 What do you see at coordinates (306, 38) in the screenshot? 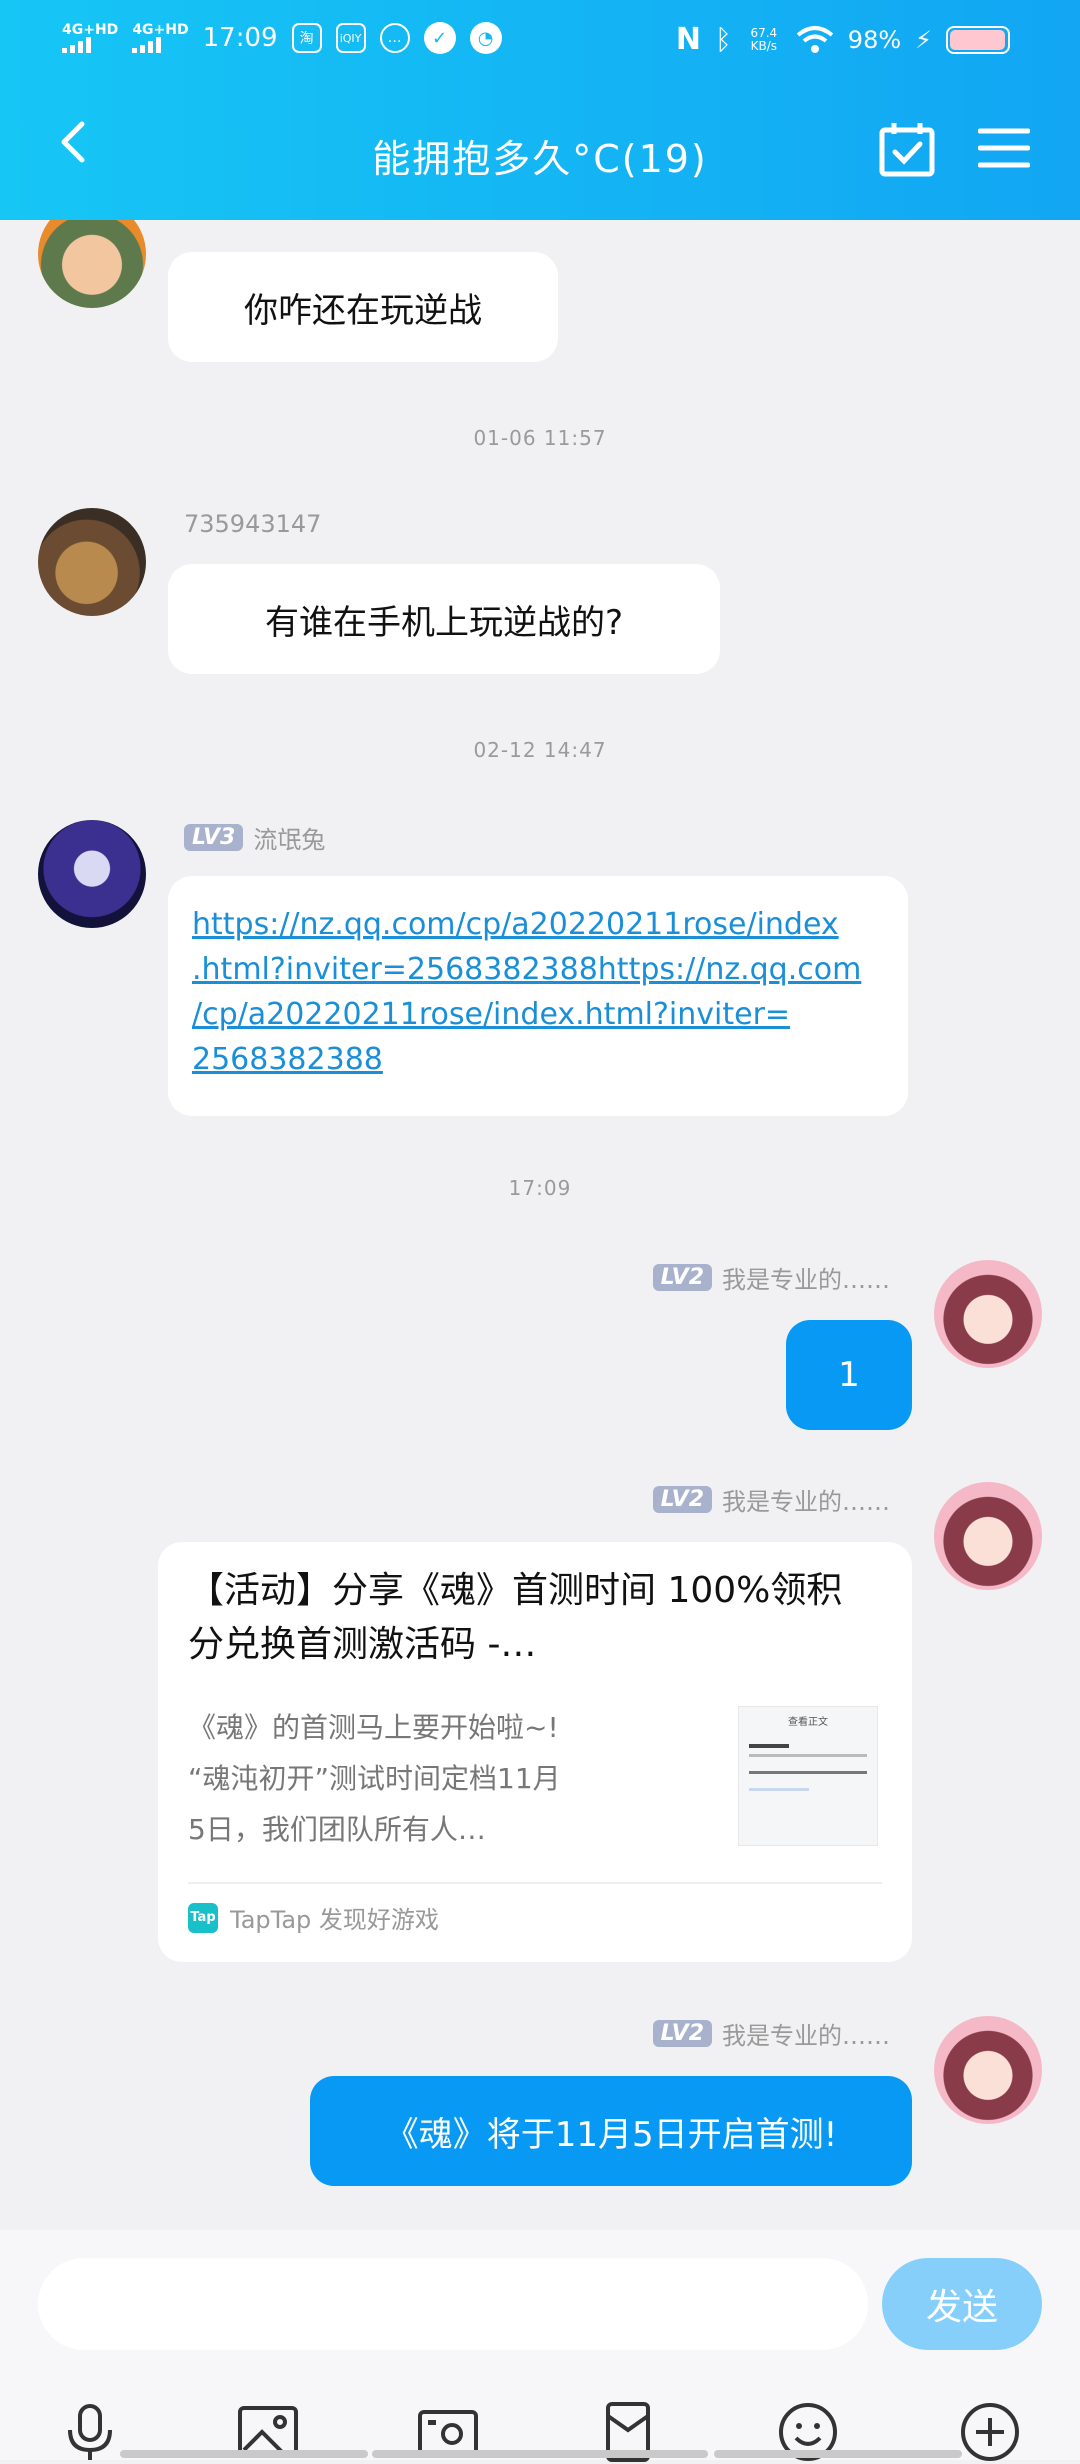
I see `taobao-notification-icon: 淘` at bounding box center [306, 38].